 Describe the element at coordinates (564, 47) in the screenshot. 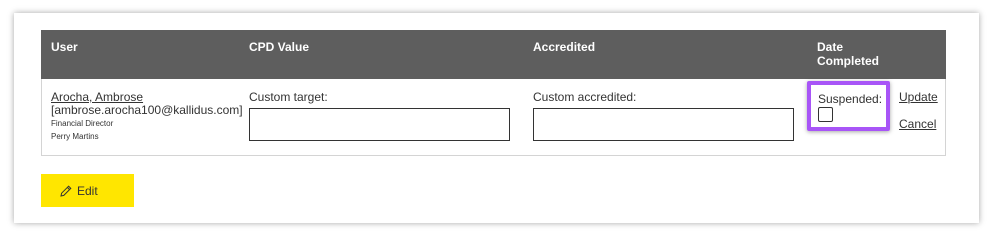

I see `header-accredited: Accredited` at that location.